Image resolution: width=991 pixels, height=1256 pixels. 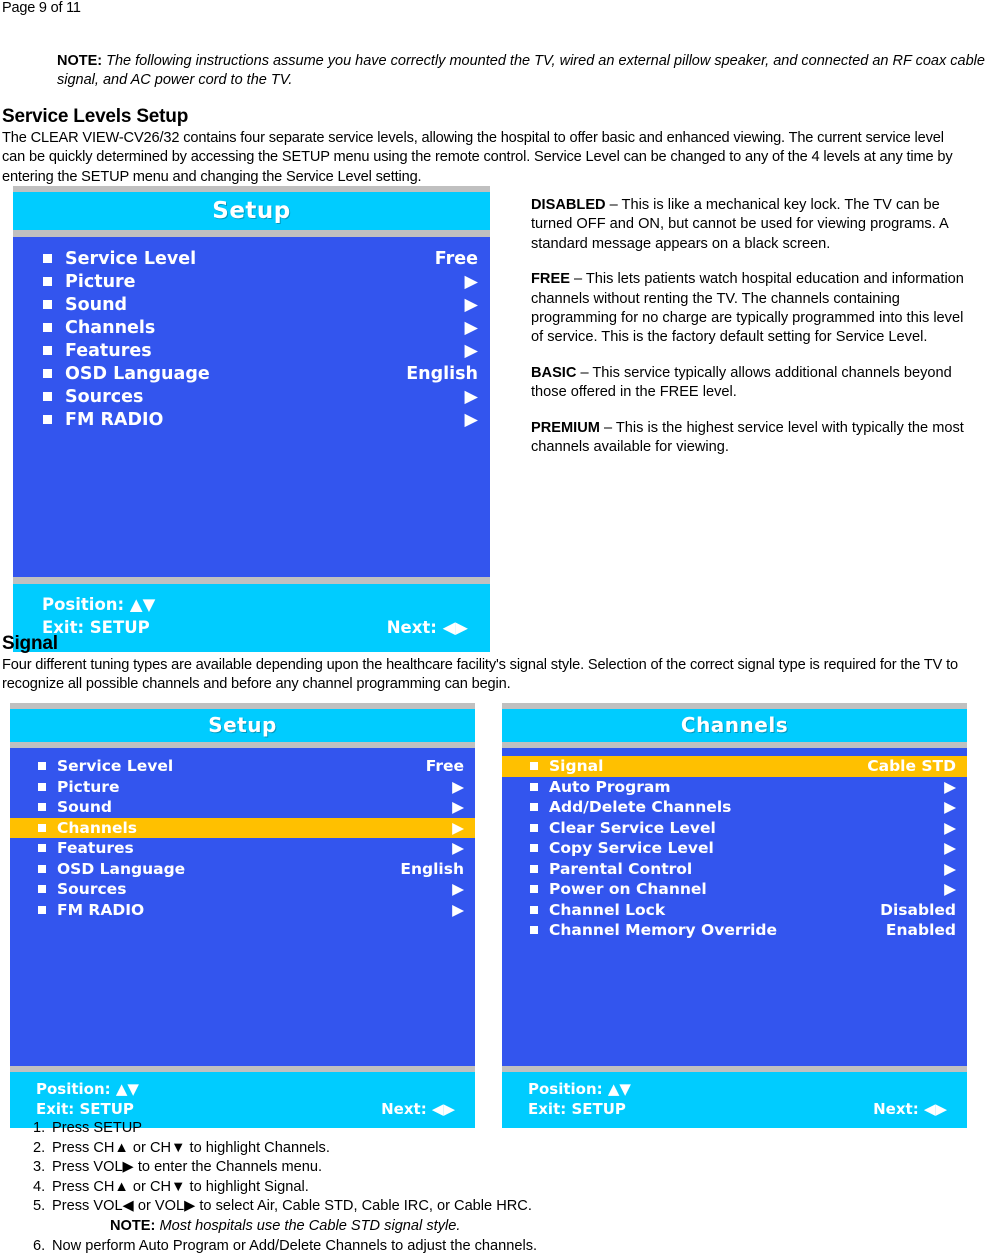 What do you see at coordinates (80, 61) in the screenshot?
I see `note-label: NOTE:` at bounding box center [80, 61].